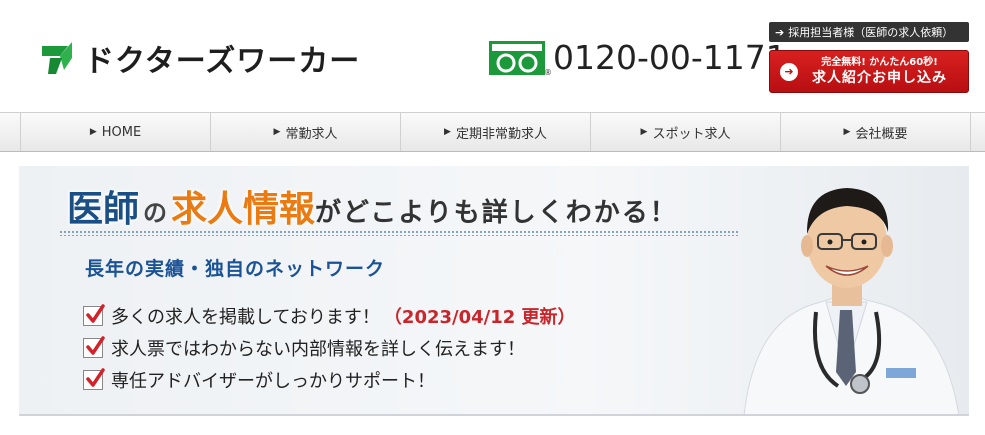  I want to click on nav-item-label: スポット求人, so click(691, 134).